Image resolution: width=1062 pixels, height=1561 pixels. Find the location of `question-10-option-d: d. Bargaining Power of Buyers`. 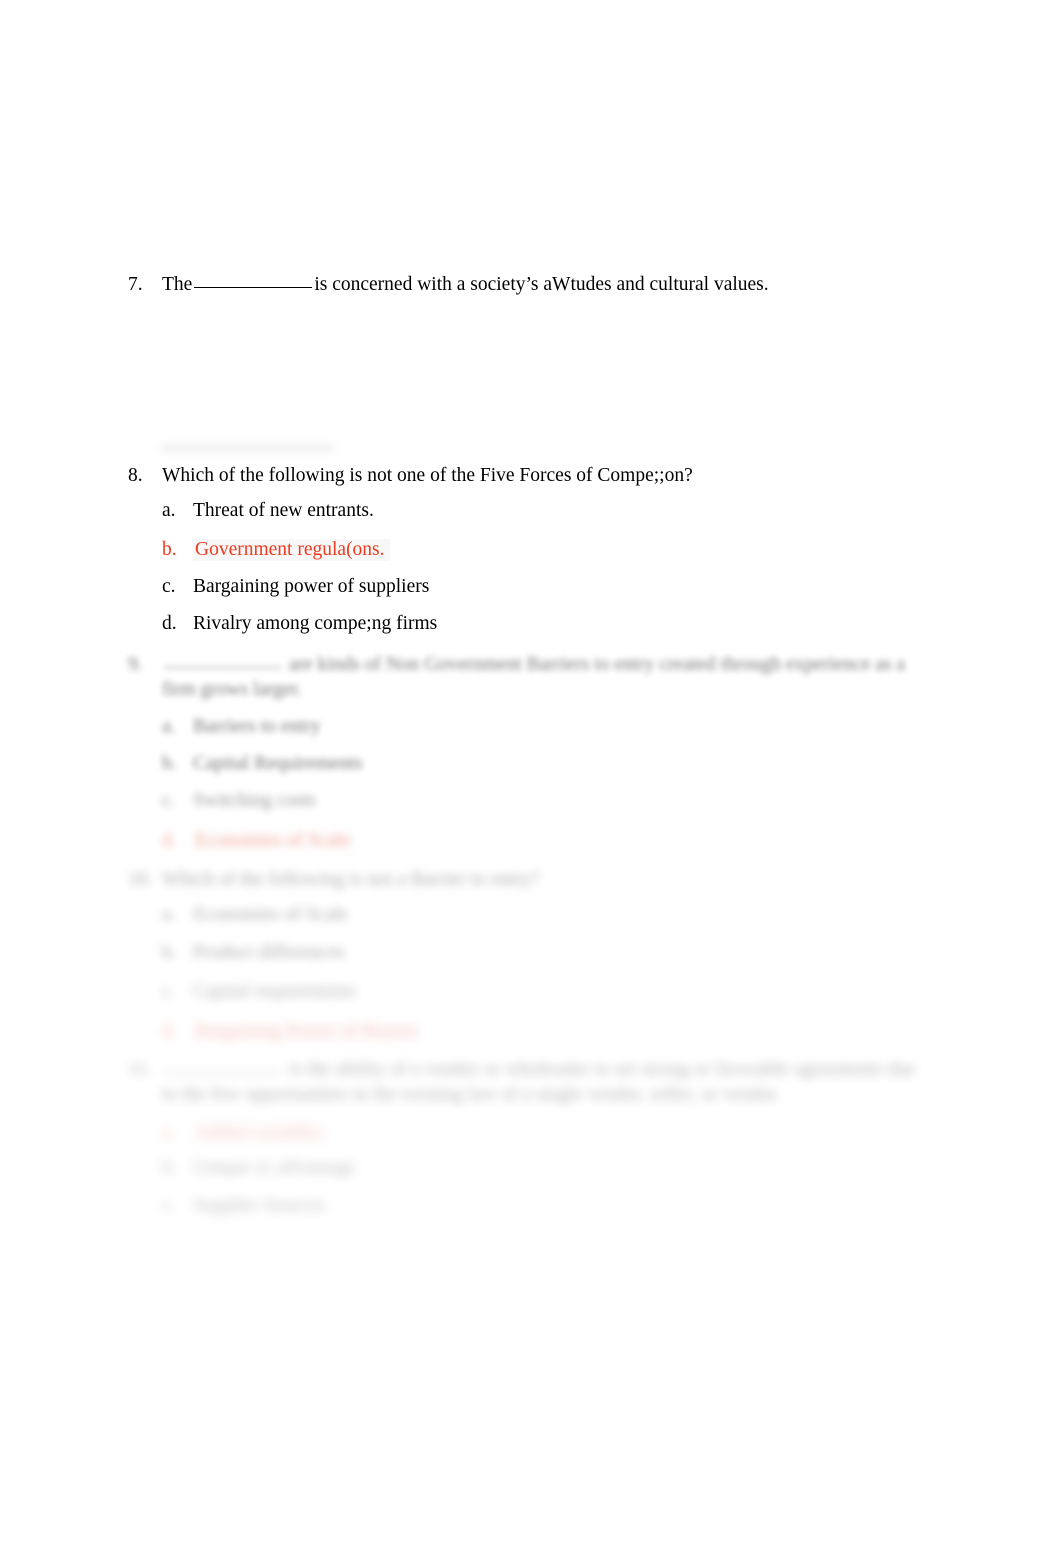

question-10-option-d: d. Bargaining Power of Buyers is located at coordinates (292, 1032).